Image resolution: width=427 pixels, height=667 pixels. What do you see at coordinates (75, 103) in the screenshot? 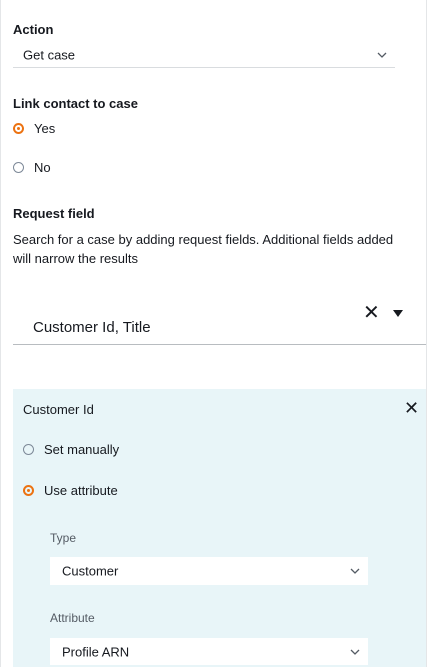
I see `link-contact-label: Link contact to case` at bounding box center [75, 103].